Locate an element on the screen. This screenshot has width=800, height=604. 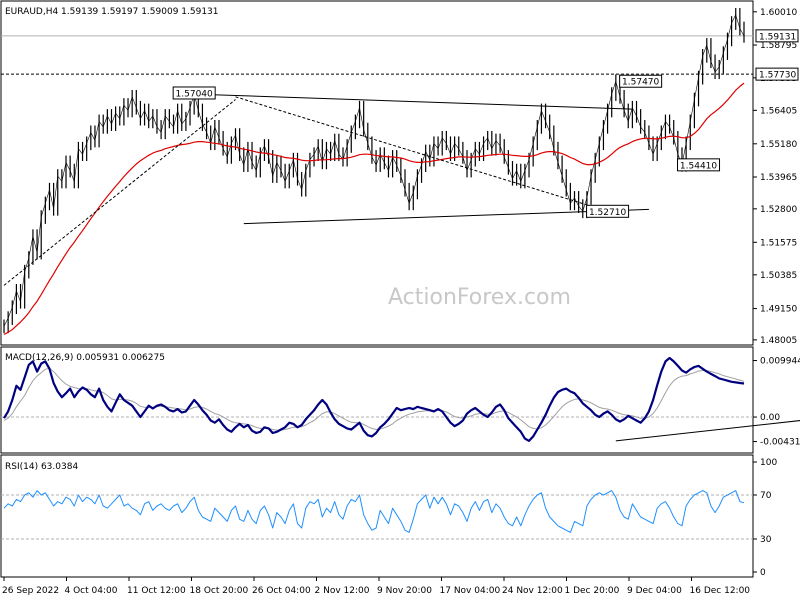
annotation-label: 1.57470 is located at coordinates (640, 83).